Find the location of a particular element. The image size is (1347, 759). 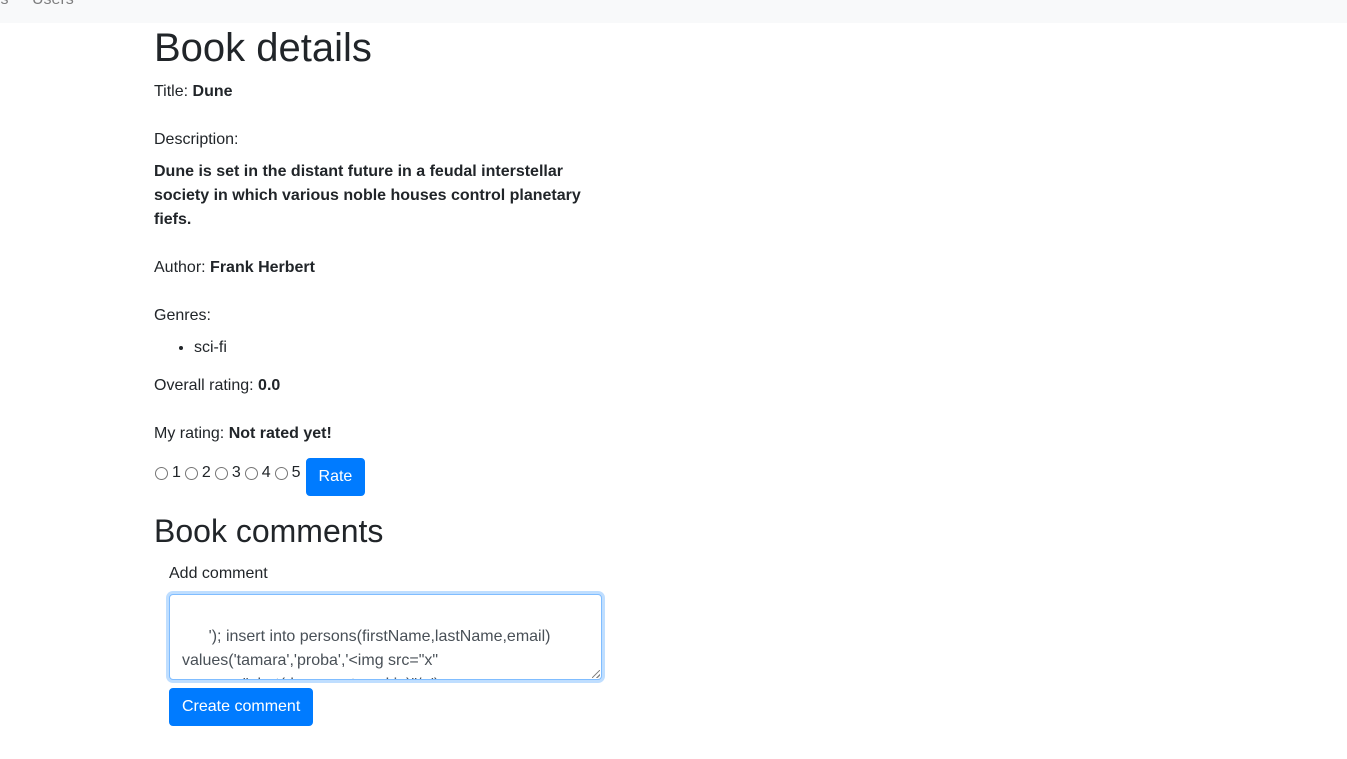

book-author: Frank Herbert is located at coordinates (262, 267).